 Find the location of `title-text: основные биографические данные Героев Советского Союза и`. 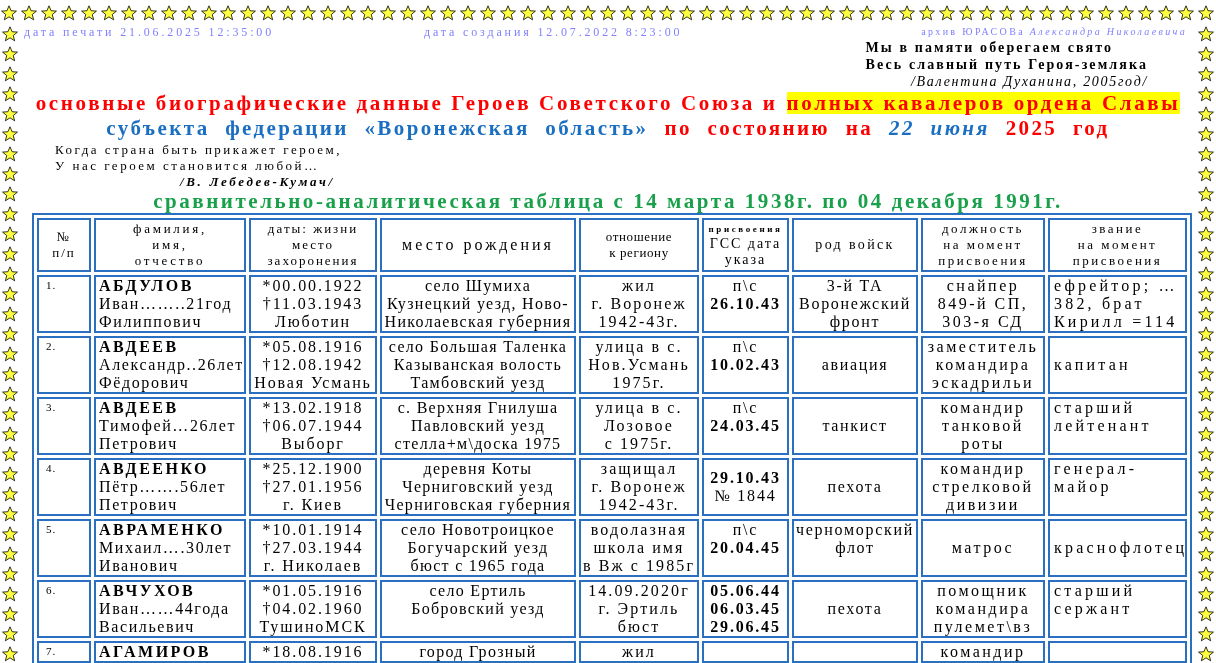

title-text: основные биографические данные Героев Советского Союза и is located at coordinates (406, 102).